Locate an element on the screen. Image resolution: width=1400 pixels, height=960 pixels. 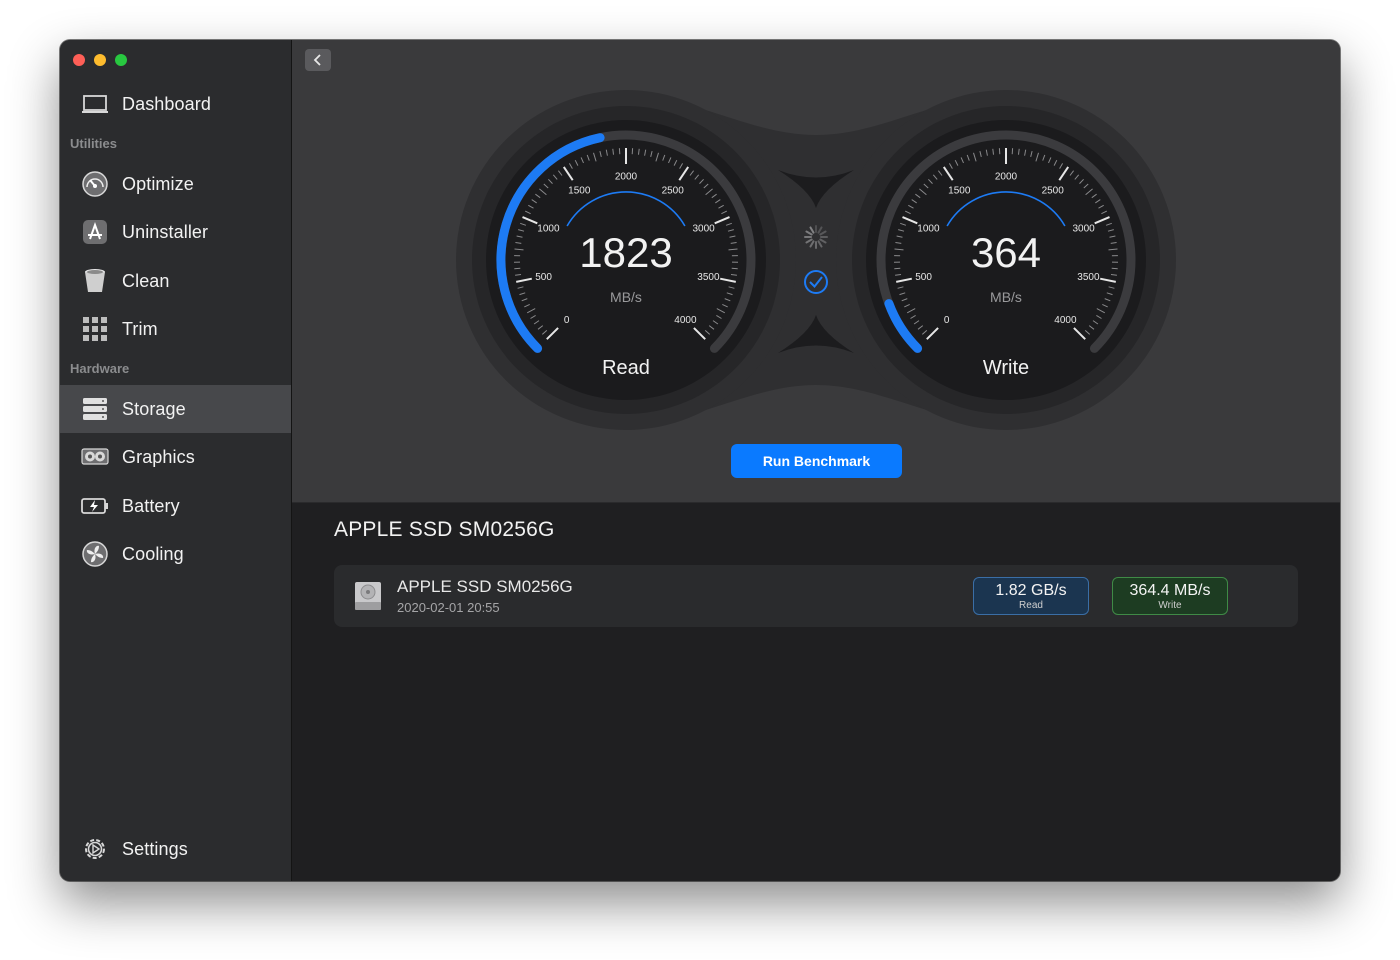
laptop-icon is located at coordinates (95, 104).